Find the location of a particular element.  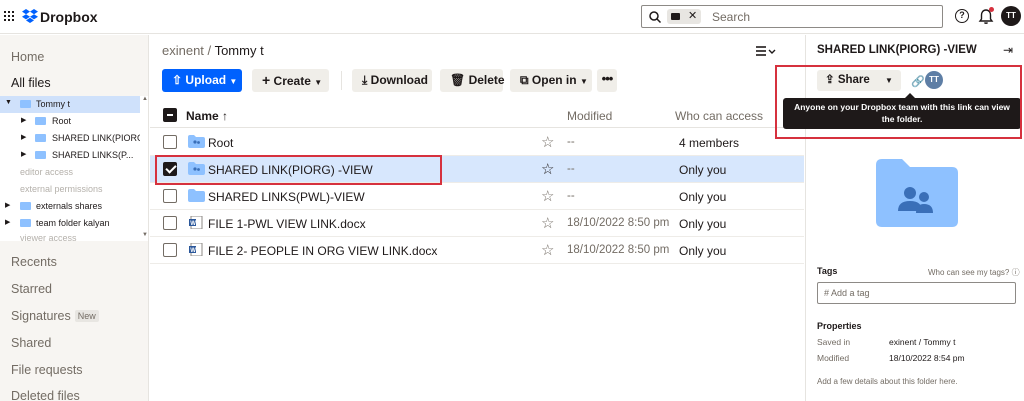

tree-item: ▶ Root is located at coordinates (70, 121).